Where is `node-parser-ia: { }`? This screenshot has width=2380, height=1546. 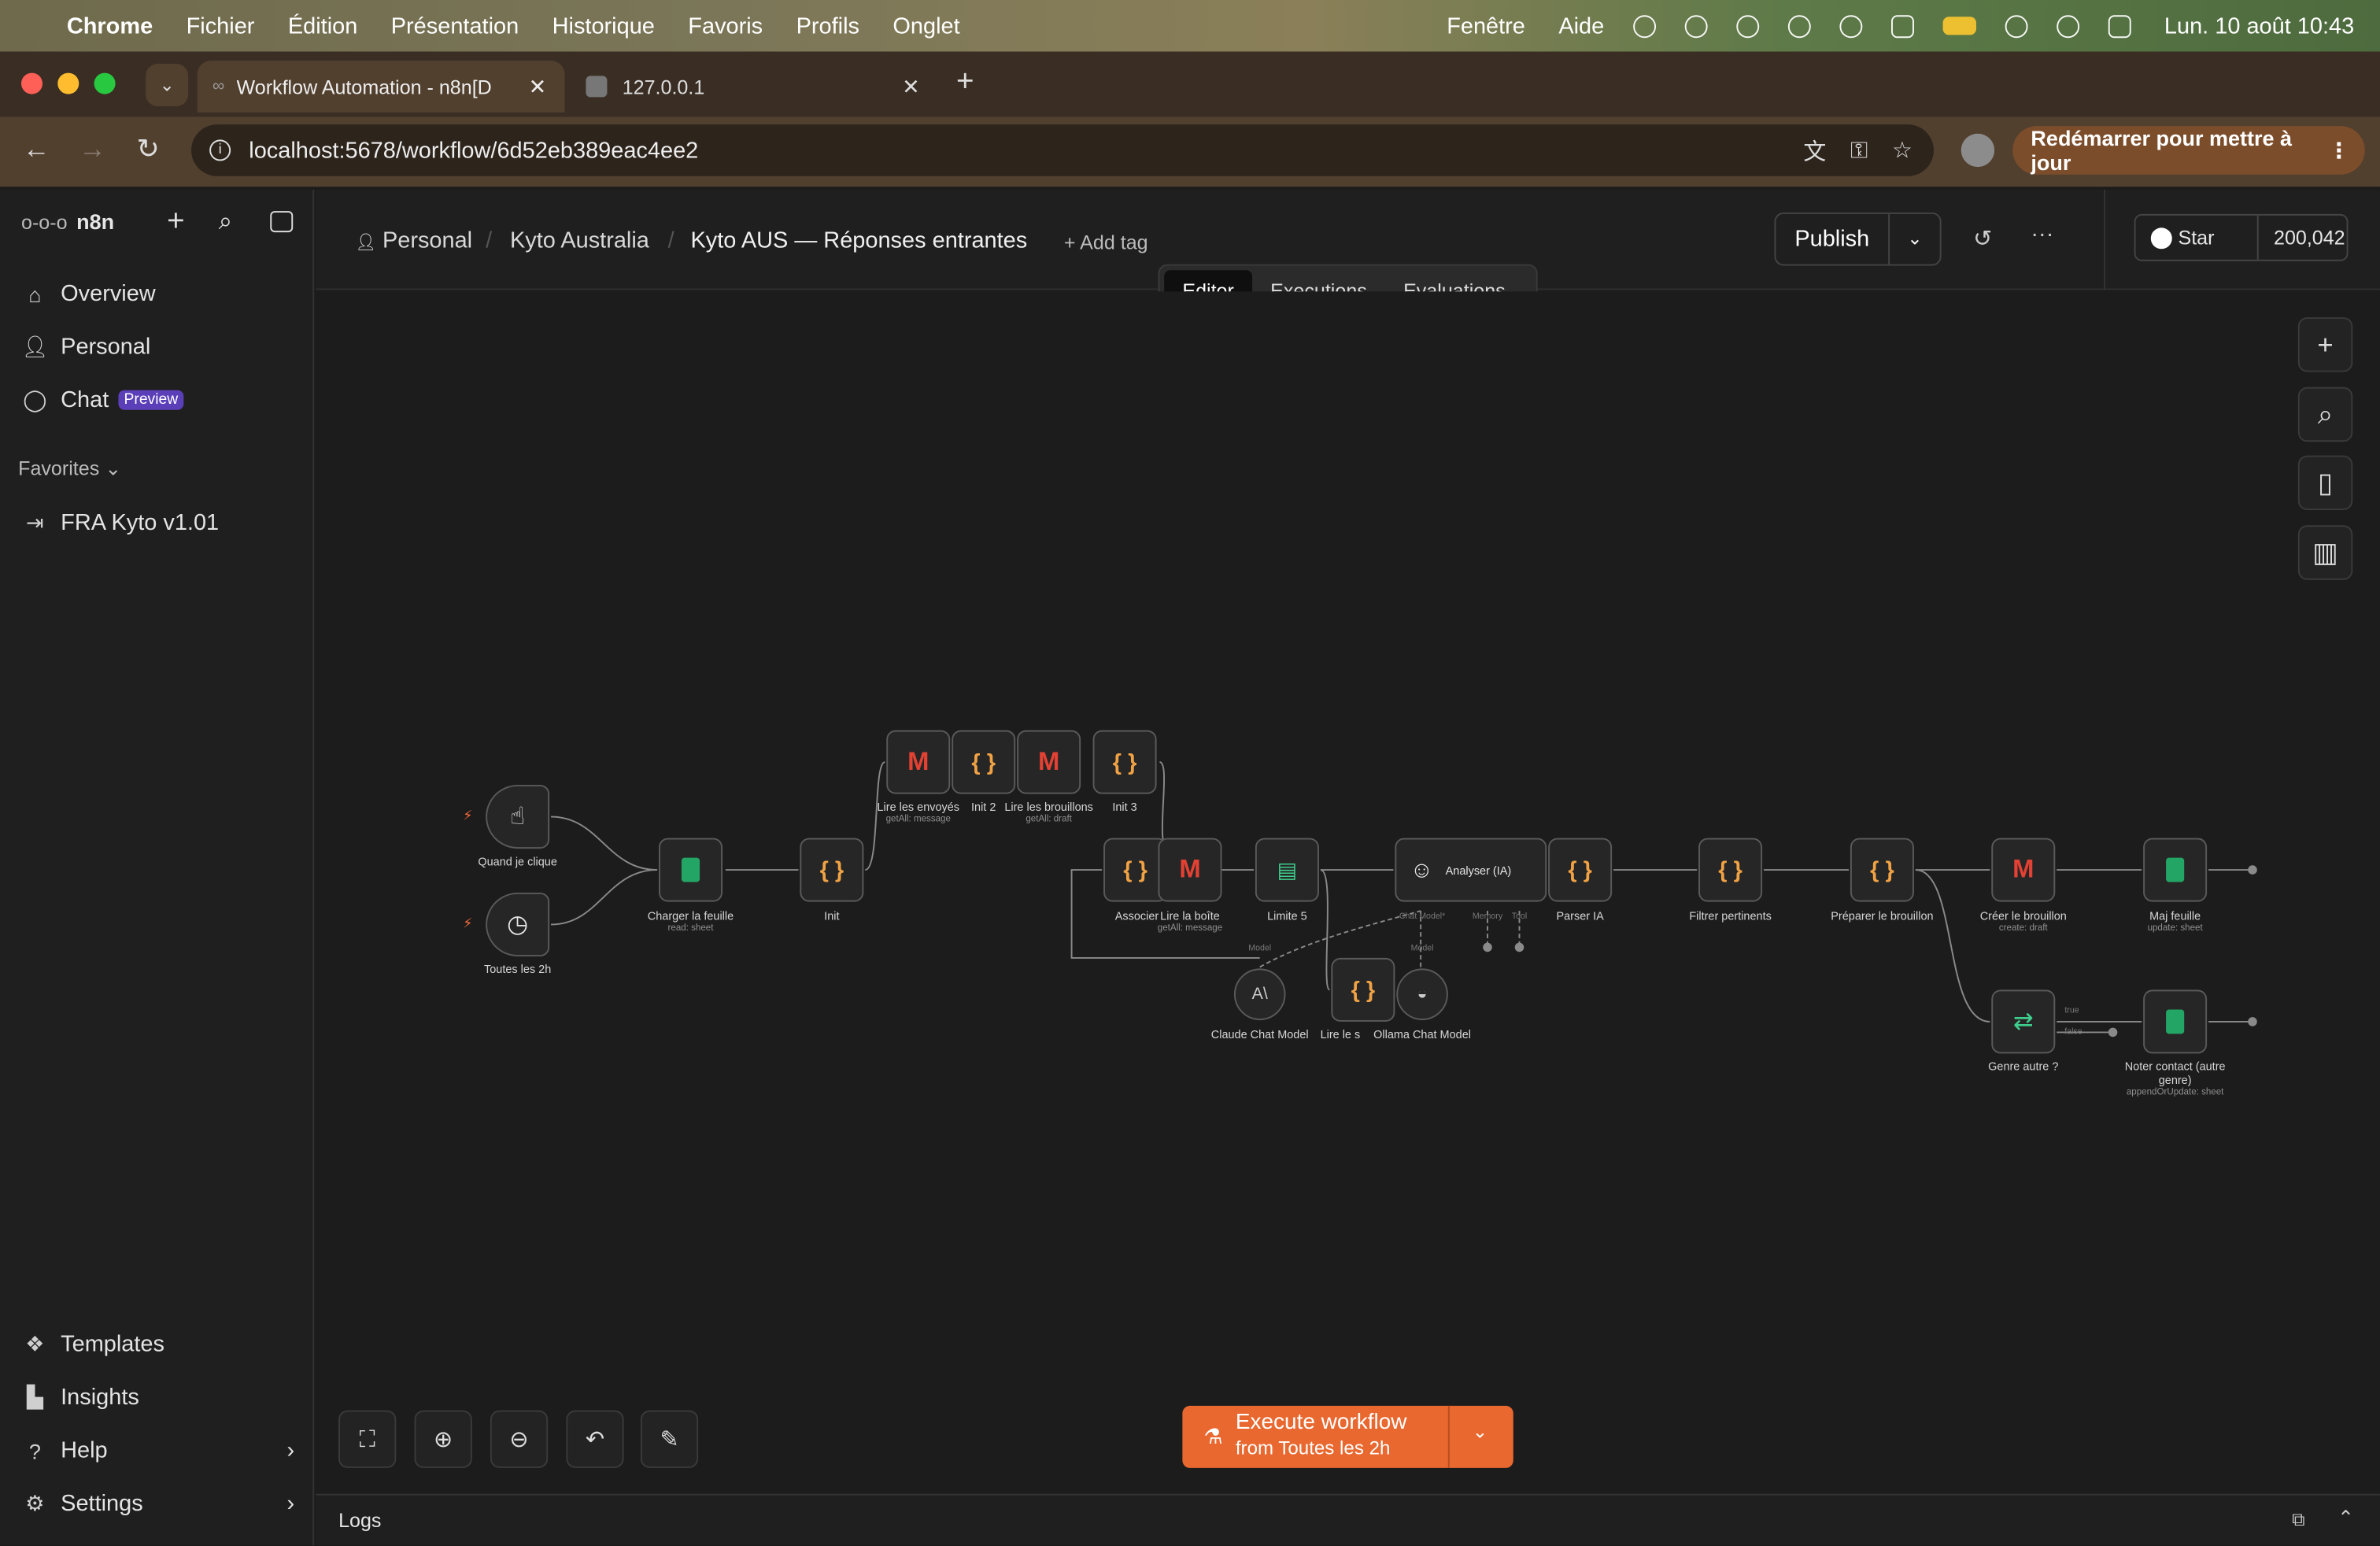 node-parser-ia: { } is located at coordinates (1580, 870).